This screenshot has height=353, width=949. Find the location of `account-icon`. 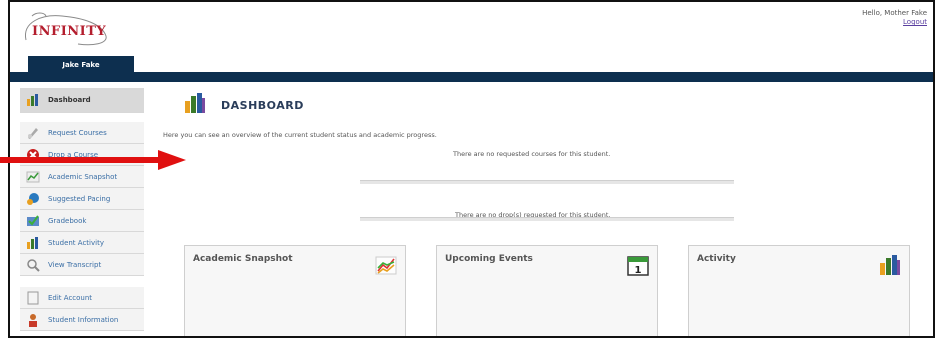

account-icon is located at coordinates (33, 298).